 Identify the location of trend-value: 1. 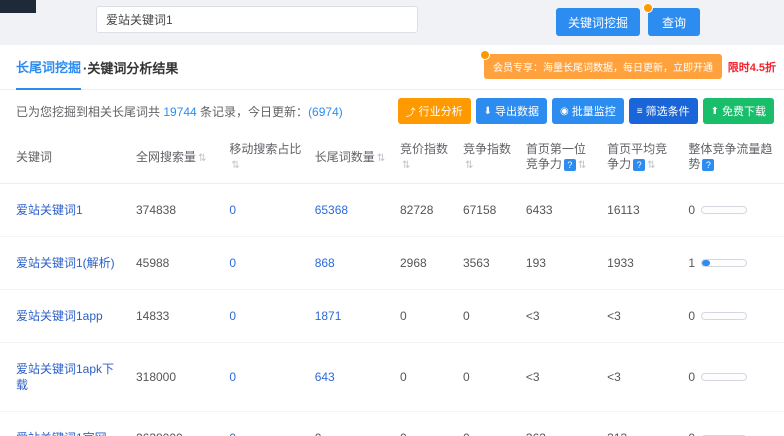
(692, 262).